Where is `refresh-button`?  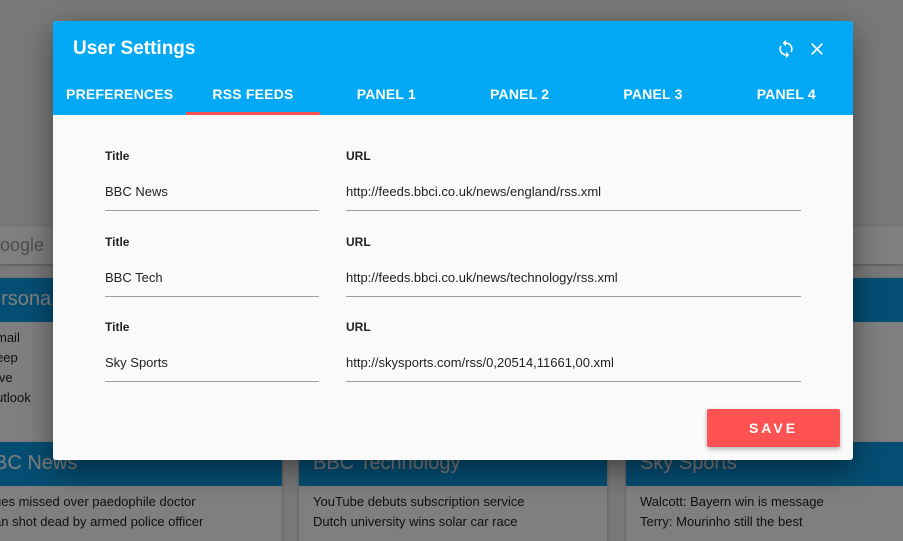 refresh-button is located at coordinates (786, 49).